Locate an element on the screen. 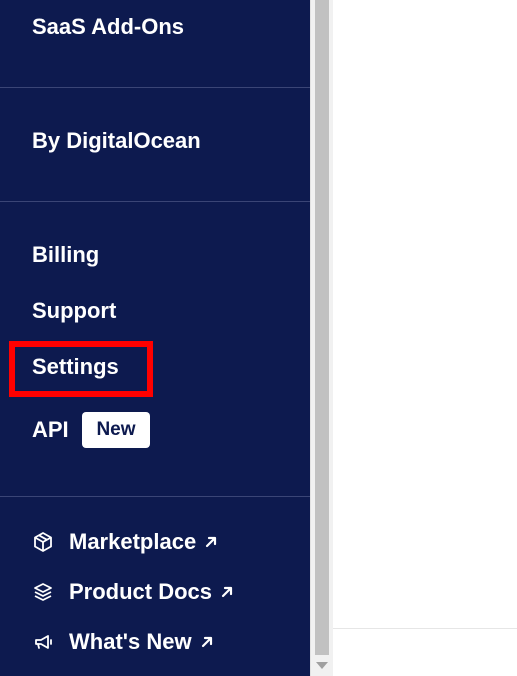 The width and height of the screenshot is (517, 676). product-docs-link: Product Docs is located at coordinates (133, 592).